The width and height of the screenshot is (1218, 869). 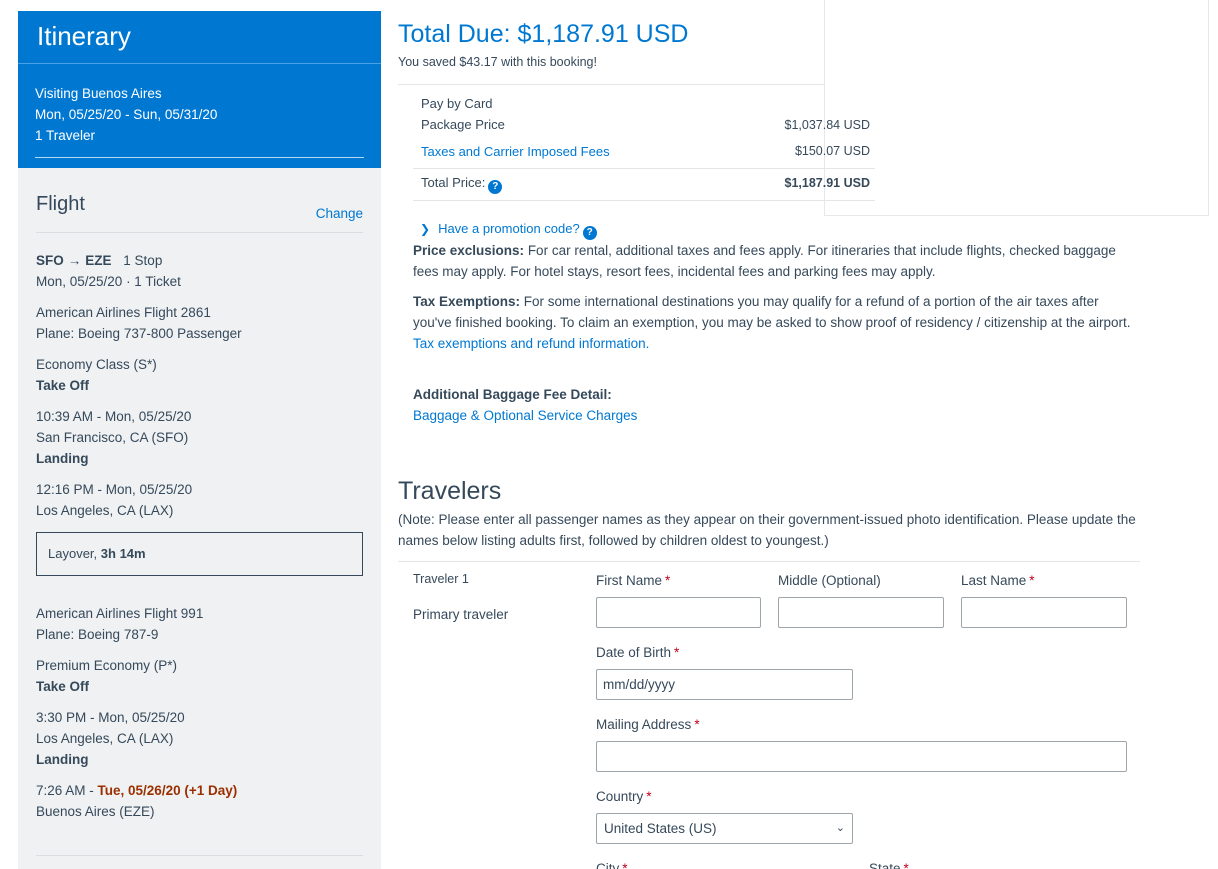 I want to click on segment2-landing-time: 7:26 AM - Tue, 05/26/20 (+1 Day), so click(x=136, y=790).